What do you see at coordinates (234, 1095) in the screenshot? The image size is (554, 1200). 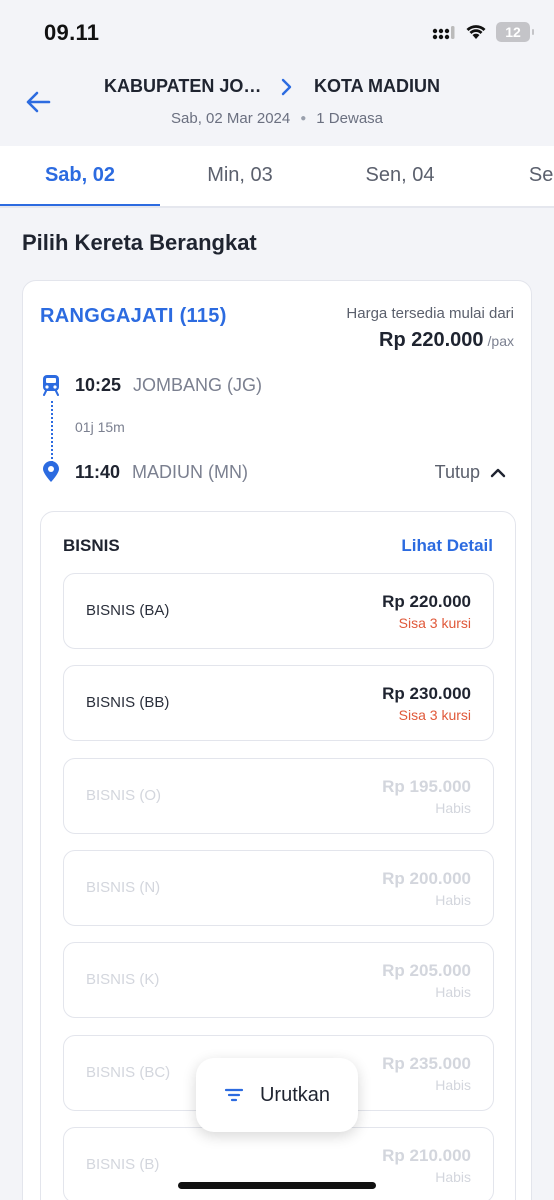 I see `sort-icon` at bounding box center [234, 1095].